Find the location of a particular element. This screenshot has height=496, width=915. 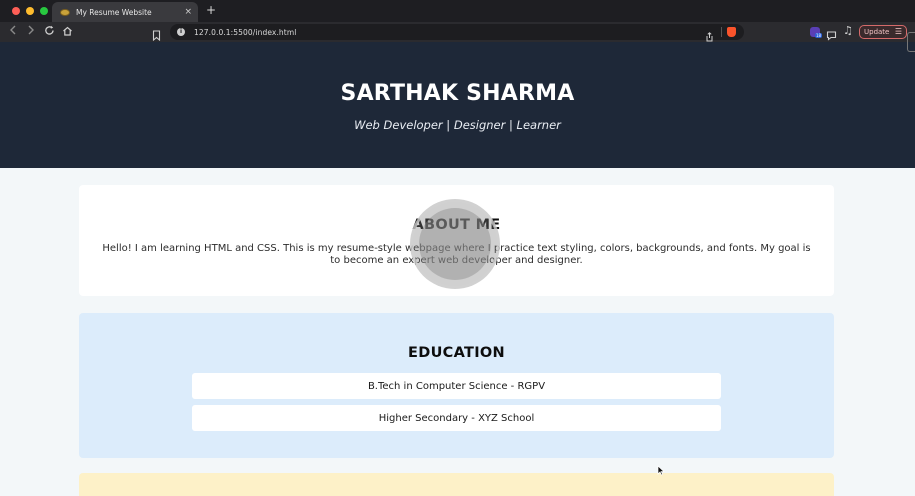

page-title: SARTHAK SHARMA is located at coordinates (457, 93).